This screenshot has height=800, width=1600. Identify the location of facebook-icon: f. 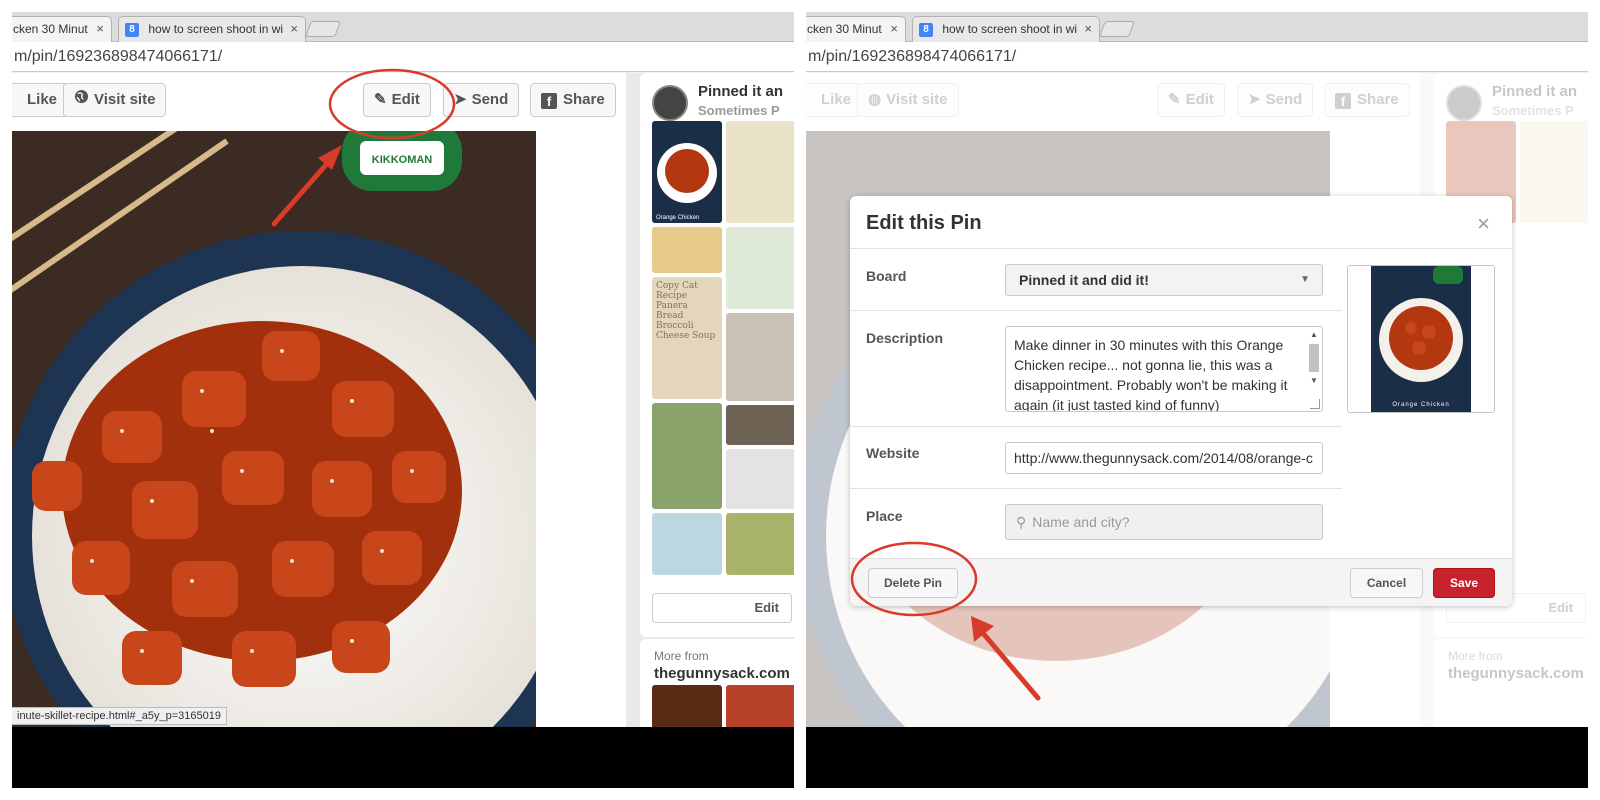
(549, 101).